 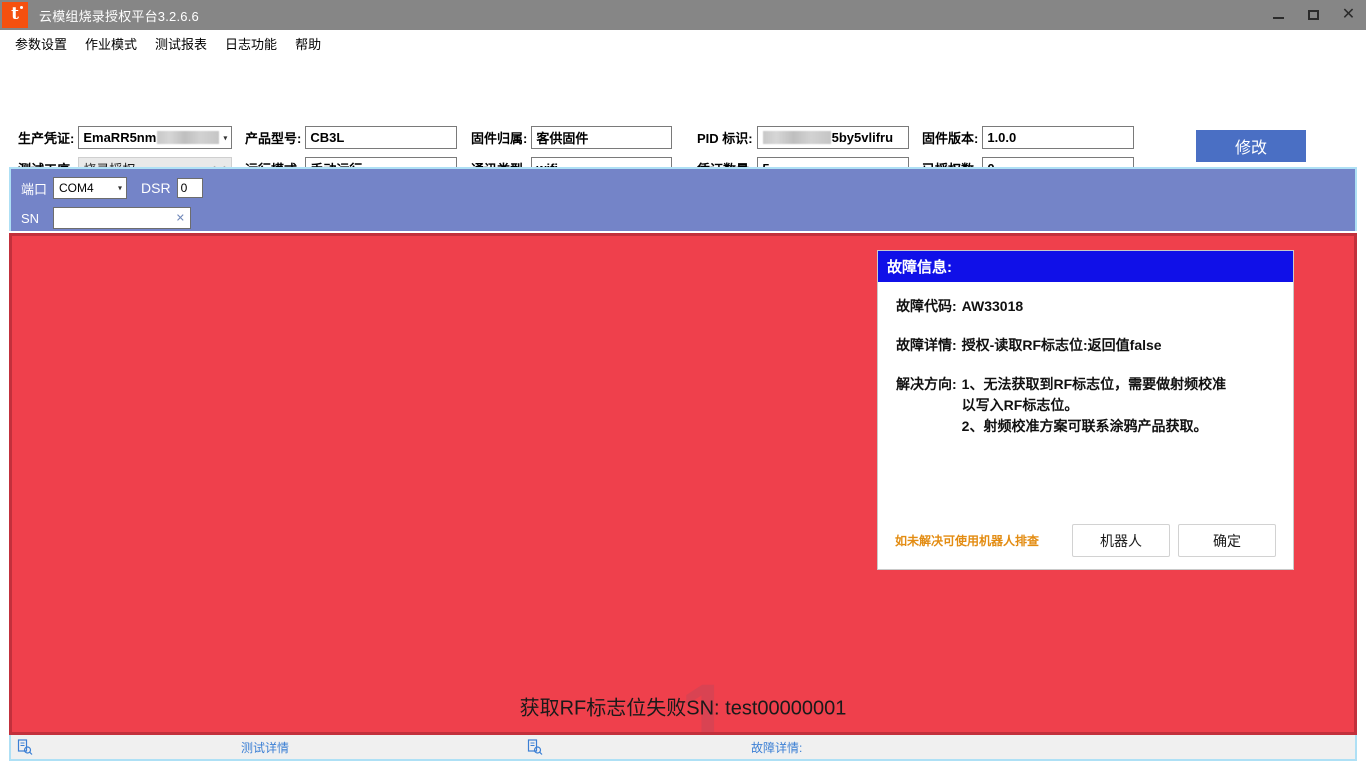 What do you see at coordinates (122, 218) in the screenshot?
I see `input-sn: ✕` at bounding box center [122, 218].